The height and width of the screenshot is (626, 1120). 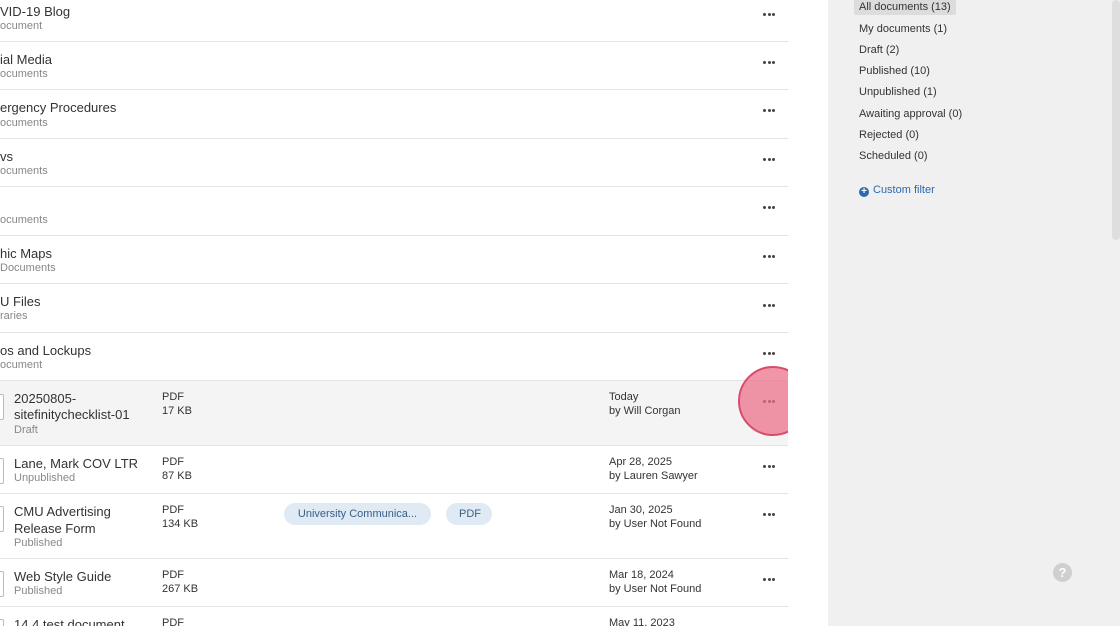 I want to click on document-title: CMU Advertising, so click(x=62, y=512).